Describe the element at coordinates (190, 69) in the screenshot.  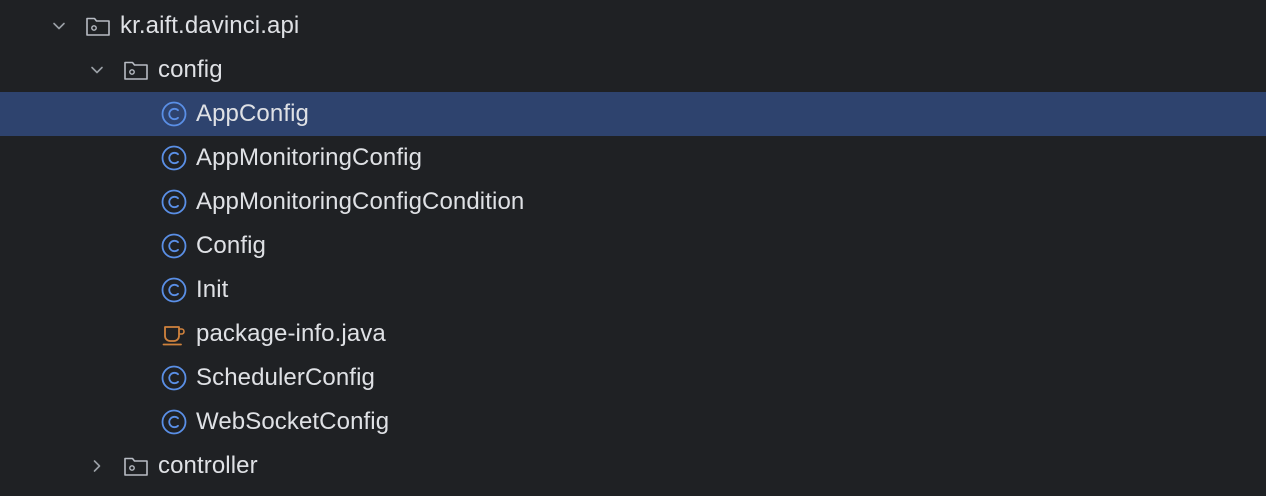
I see `tree-node-label: config` at that location.